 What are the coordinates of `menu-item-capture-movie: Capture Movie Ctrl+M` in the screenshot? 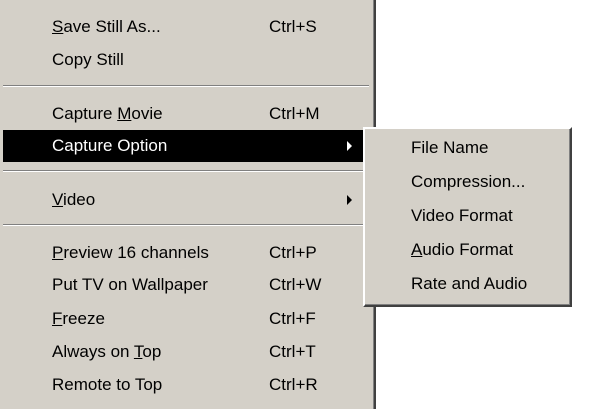 It's located at (186, 114).